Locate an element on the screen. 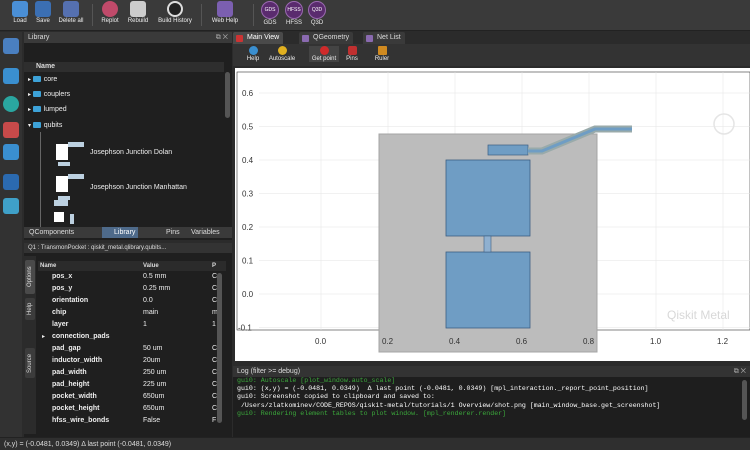 The width and height of the screenshot is (750, 450). left-panel-tabs: QComponents Library Pins Variables is located at coordinates (128, 232).